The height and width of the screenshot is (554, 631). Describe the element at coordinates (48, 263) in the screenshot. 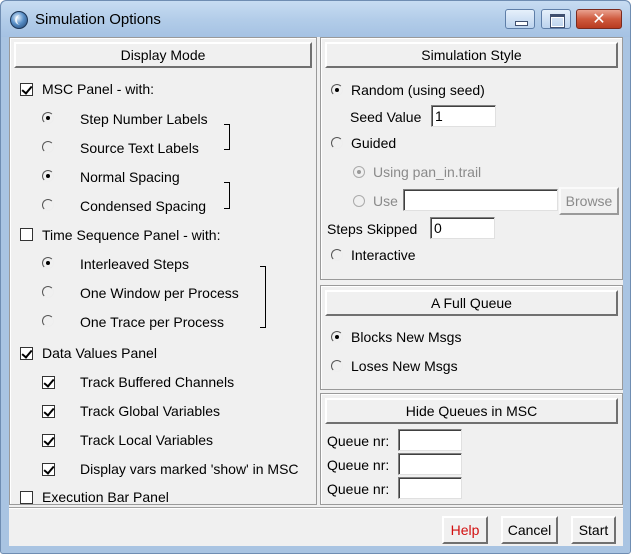

I see `interleaved-steps-radio` at that location.